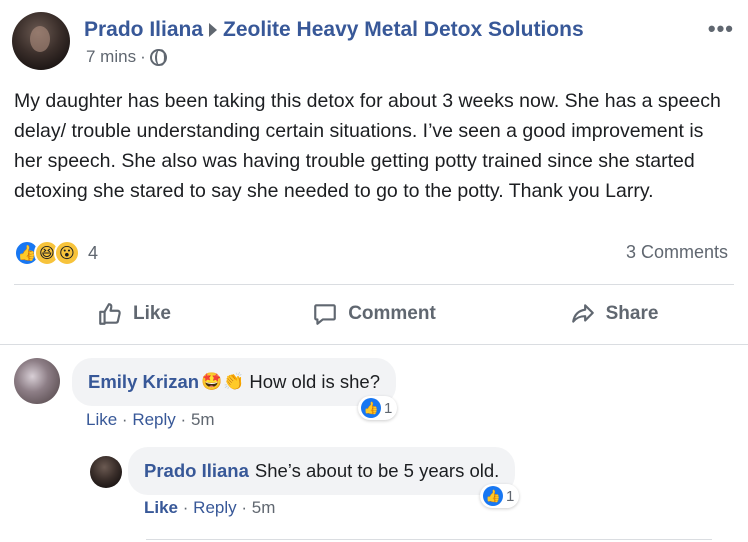 The width and height of the screenshot is (748, 542). What do you see at coordinates (143, 382) in the screenshot?
I see `commenter-name: Emily Krizan` at bounding box center [143, 382].